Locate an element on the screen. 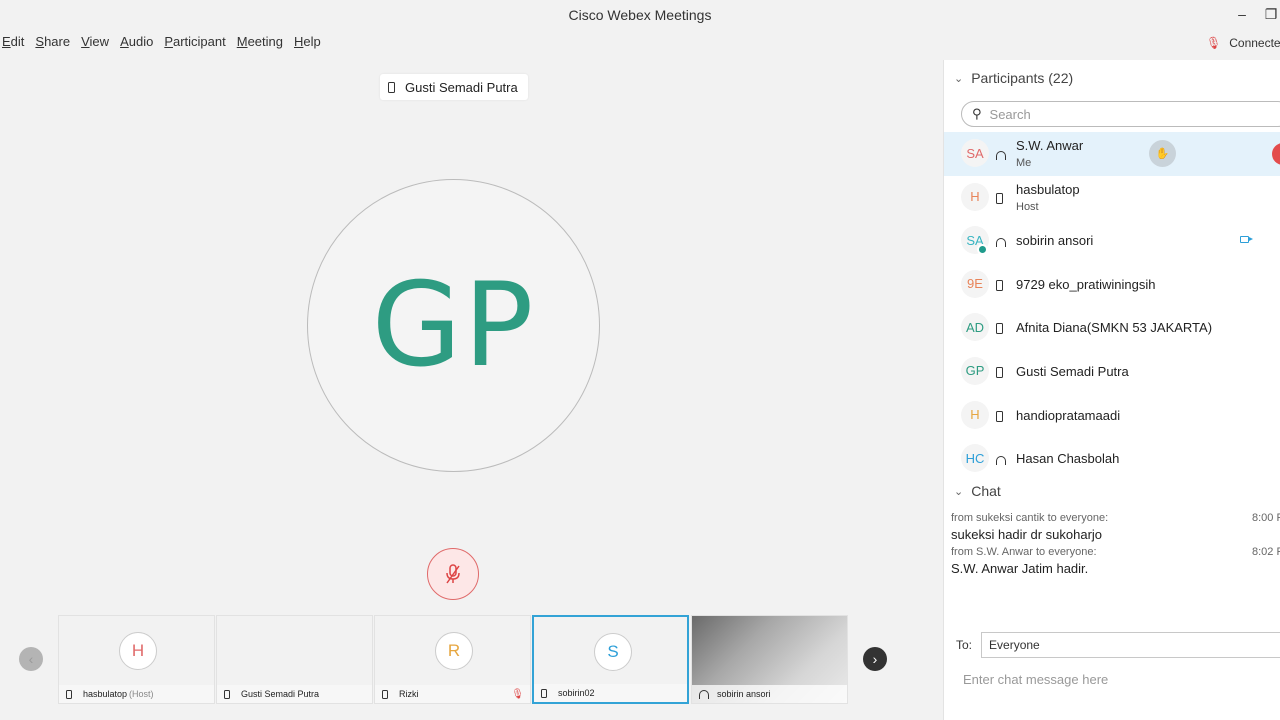 Image resolution: width=1280 pixels, height=720 pixels. menu-share: Share is located at coordinates (52, 45).